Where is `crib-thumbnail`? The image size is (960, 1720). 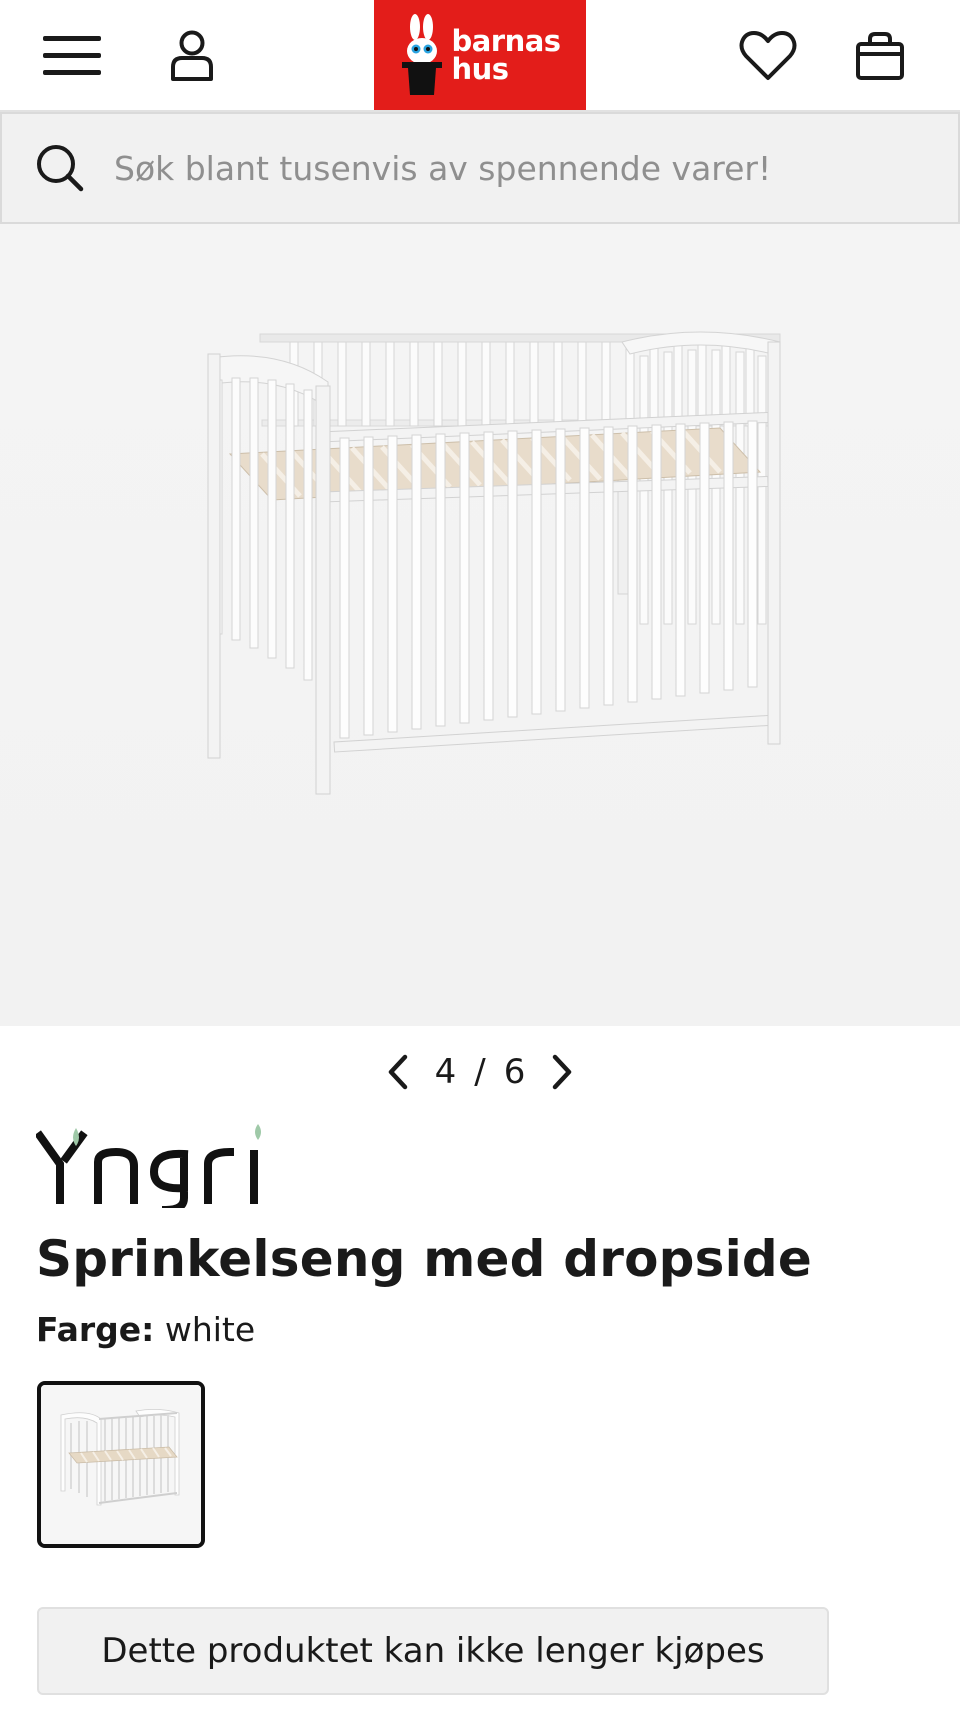 crib-thumbnail is located at coordinates (121, 1464).